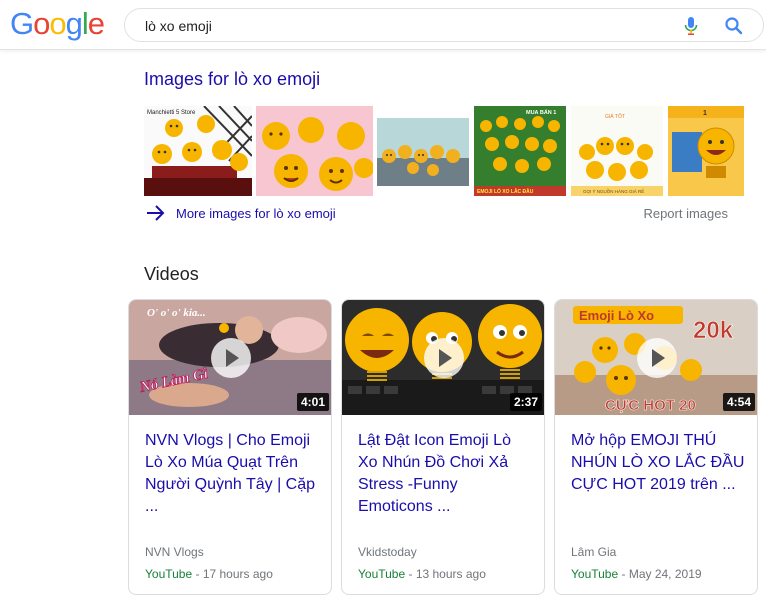 This screenshot has width=766, height=603. I want to click on thumbnail-text: MUA BÁN 1, so click(541, 112).